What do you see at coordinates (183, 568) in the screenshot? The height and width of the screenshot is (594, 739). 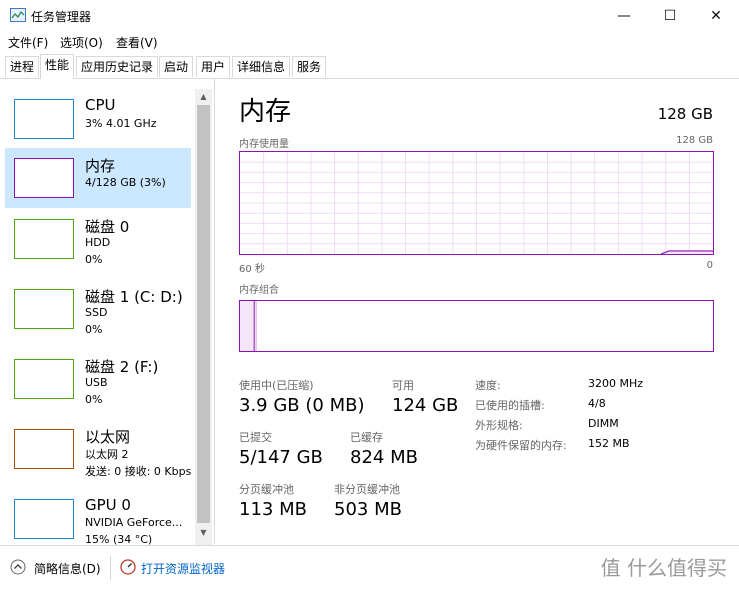 I see `open-resource-monitor-link: 打开资源监视器` at bounding box center [183, 568].